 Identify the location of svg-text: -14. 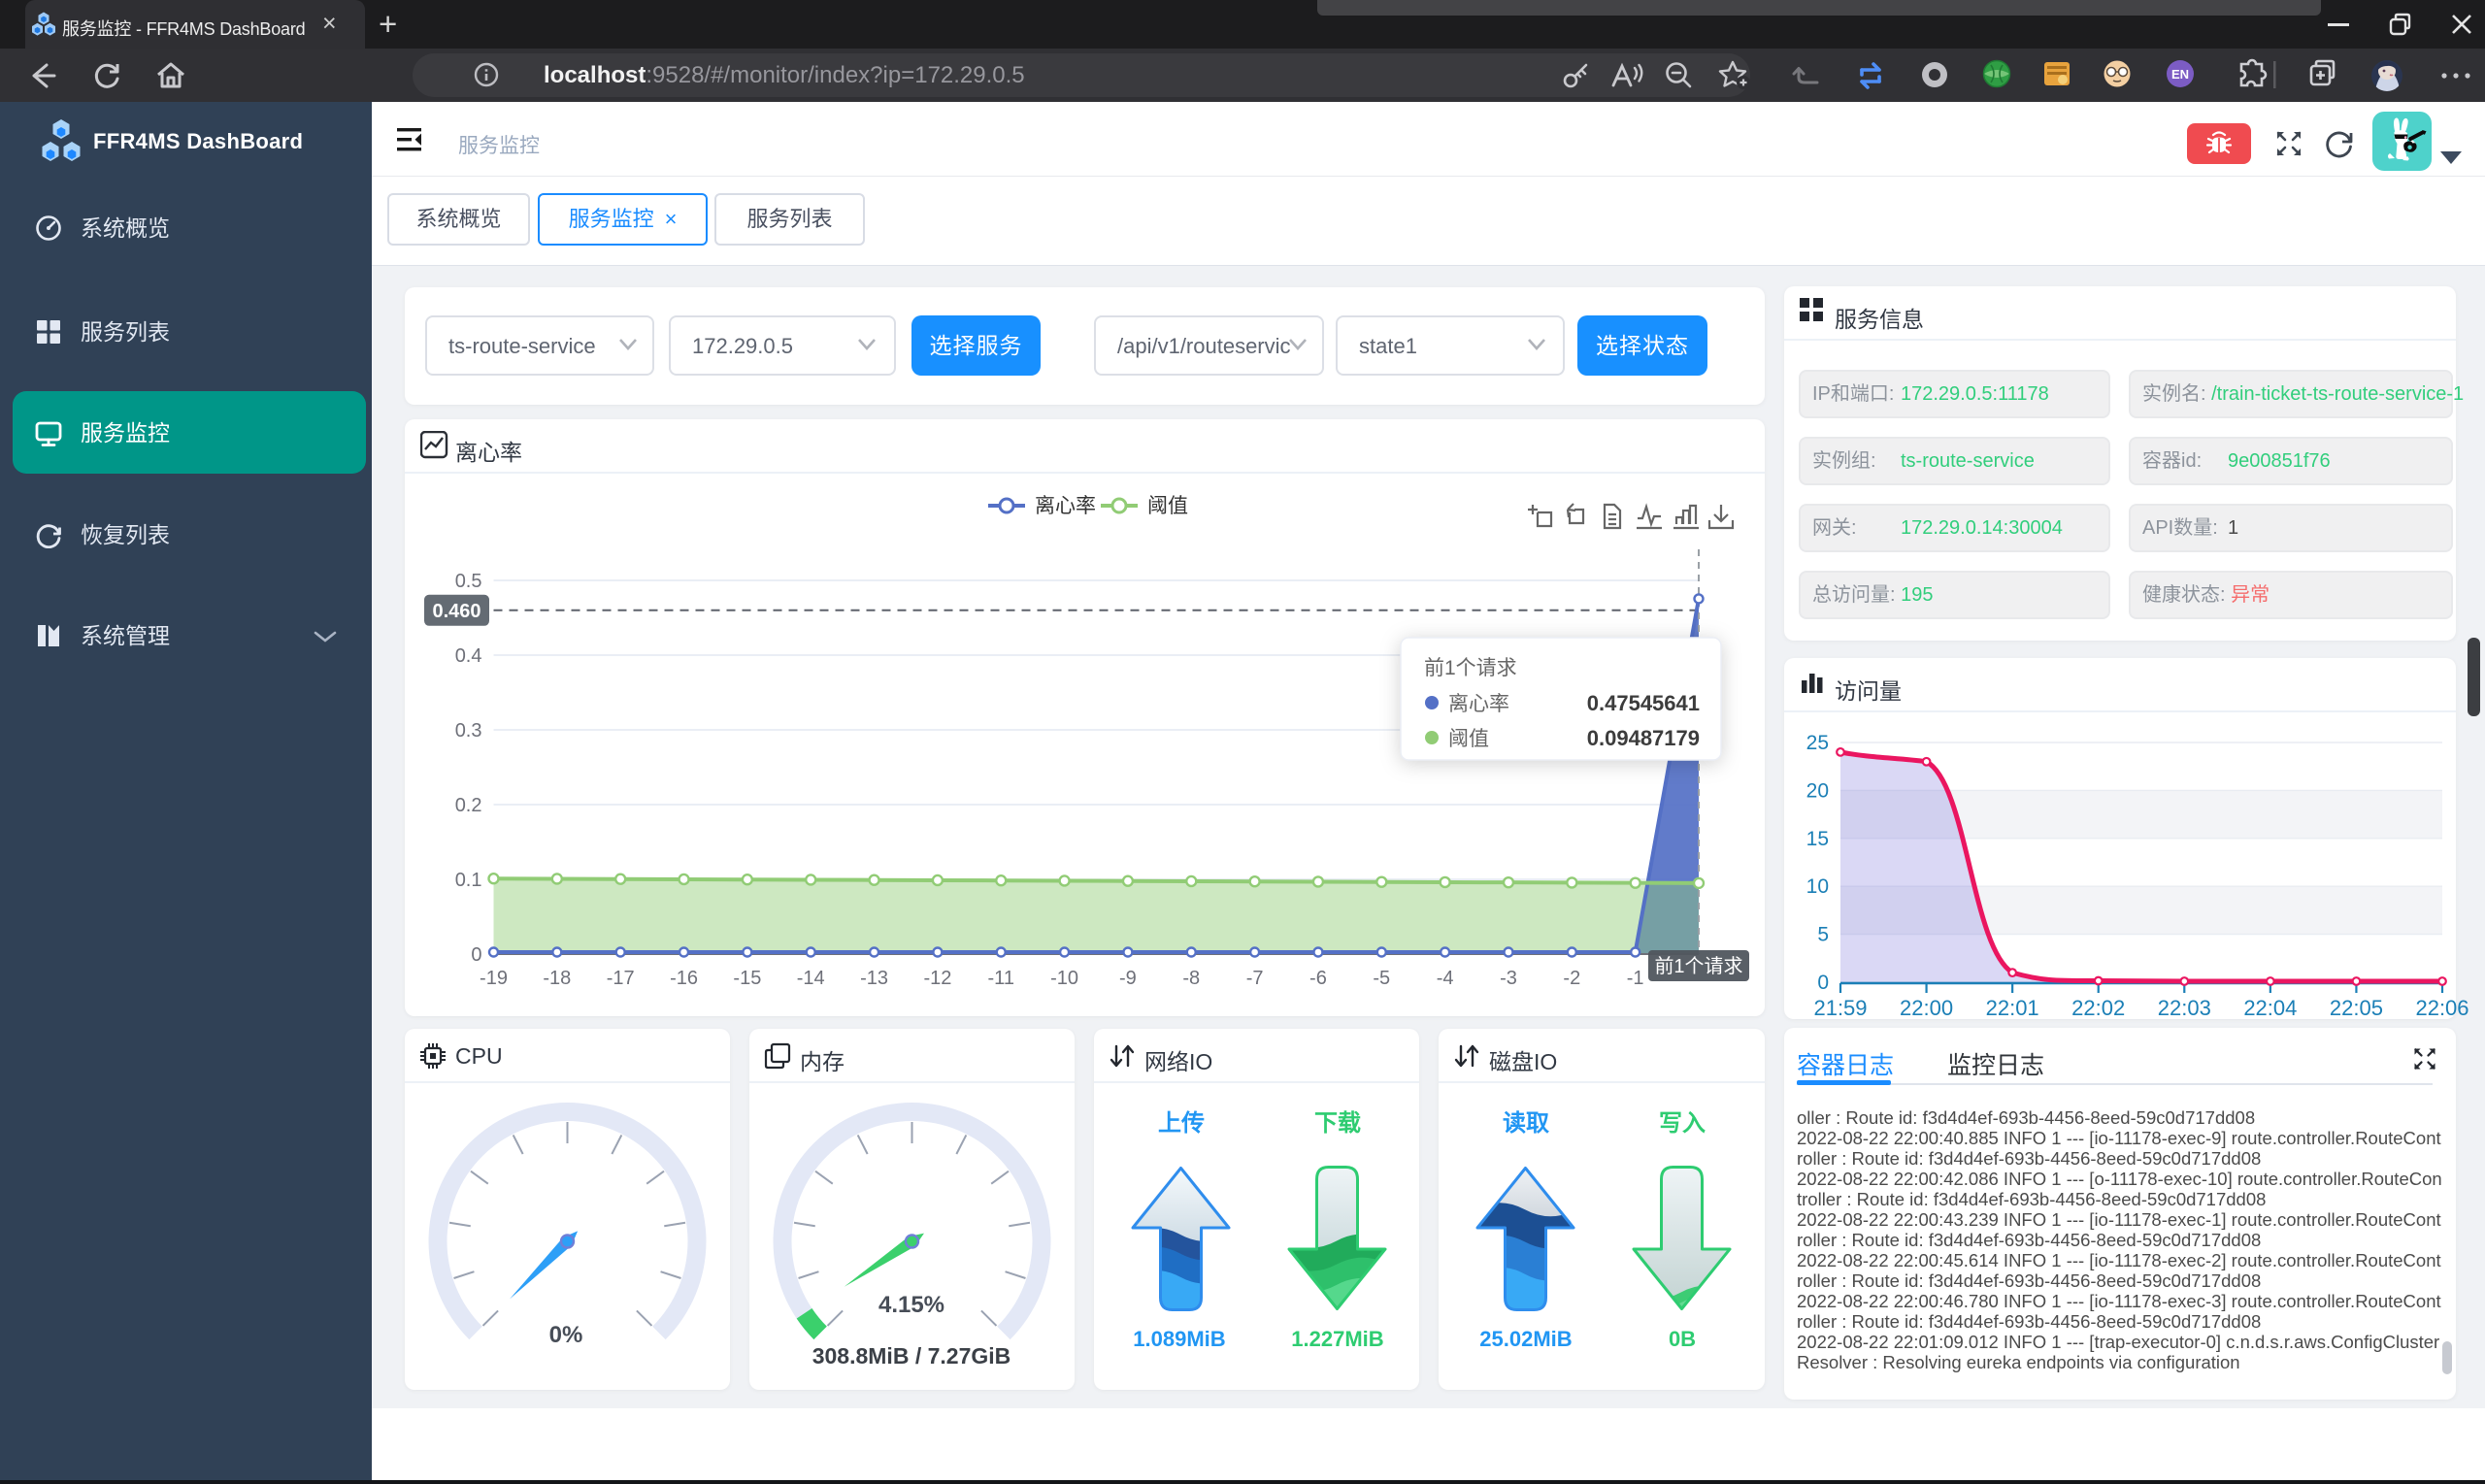
(811, 978).